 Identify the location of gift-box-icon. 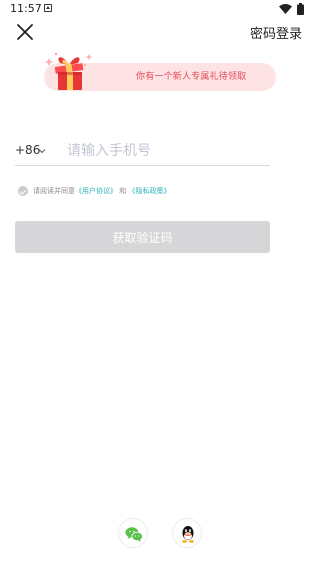
(68, 71).